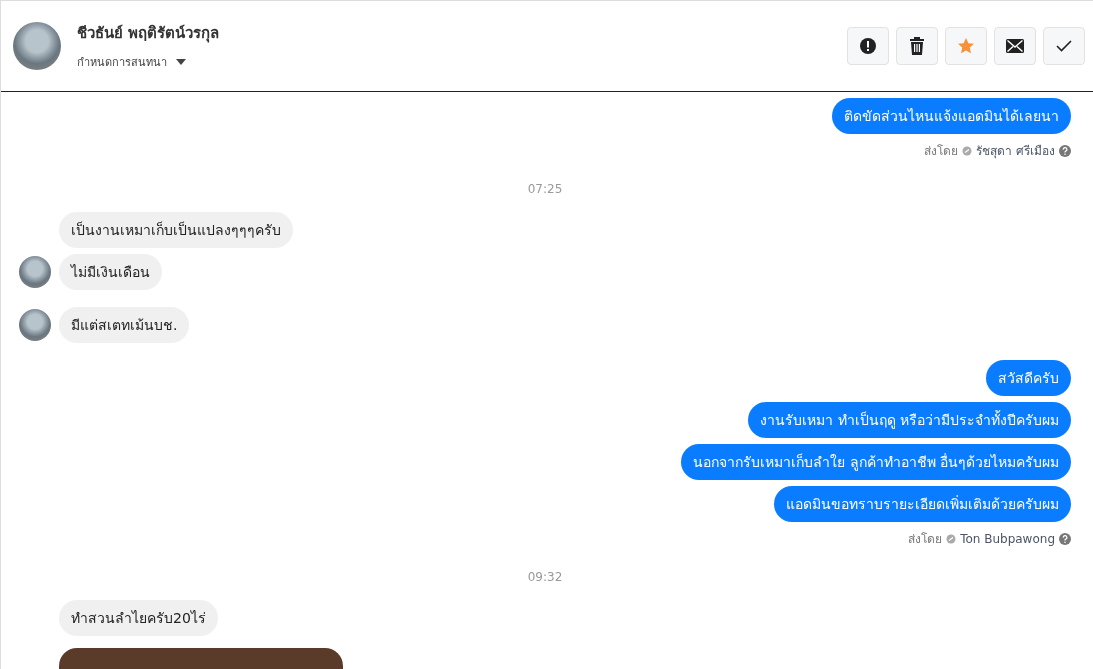 This screenshot has height=669, width=1093. Describe the element at coordinates (909, 420) in the screenshot. I see `sent-message: งานรับเหมา ทำเป็นฤดู หรือว่ามีประจำทั้งปีครับผม` at that location.